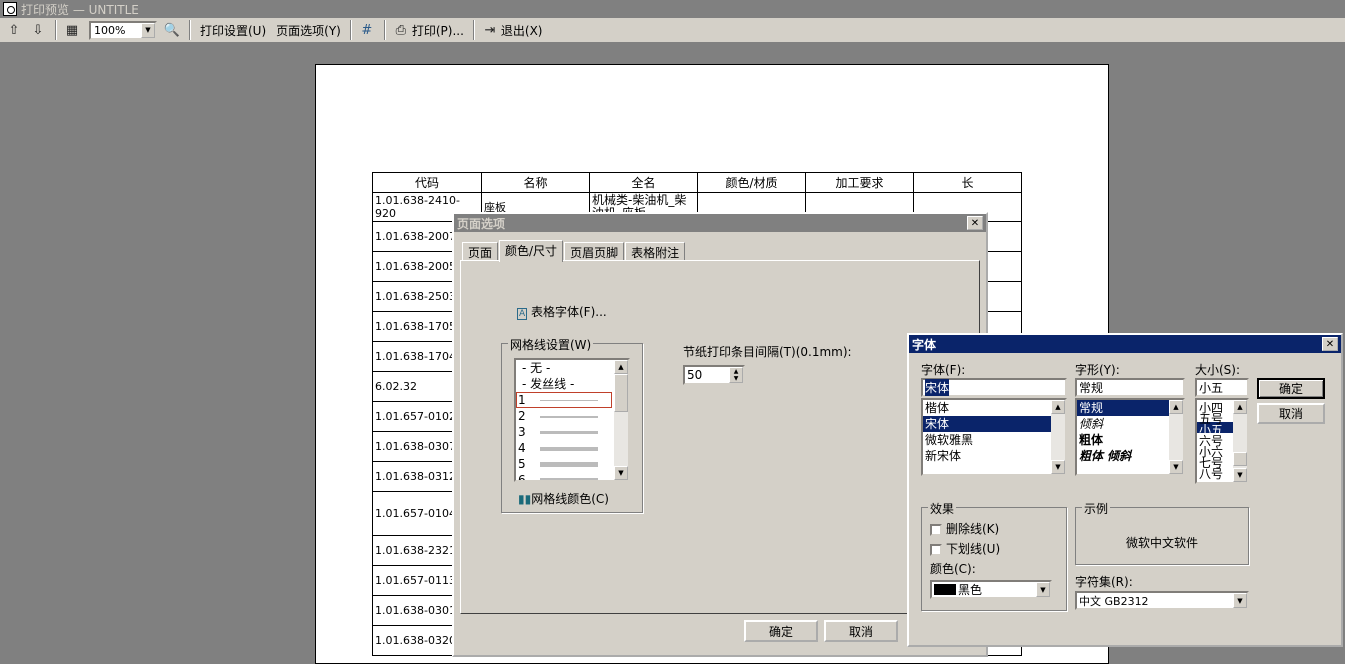 This screenshot has height=664, width=1345. Describe the element at coordinates (1162, 600) in the screenshot. I see `charset-select: 中文 GB2312 ▼` at that location.